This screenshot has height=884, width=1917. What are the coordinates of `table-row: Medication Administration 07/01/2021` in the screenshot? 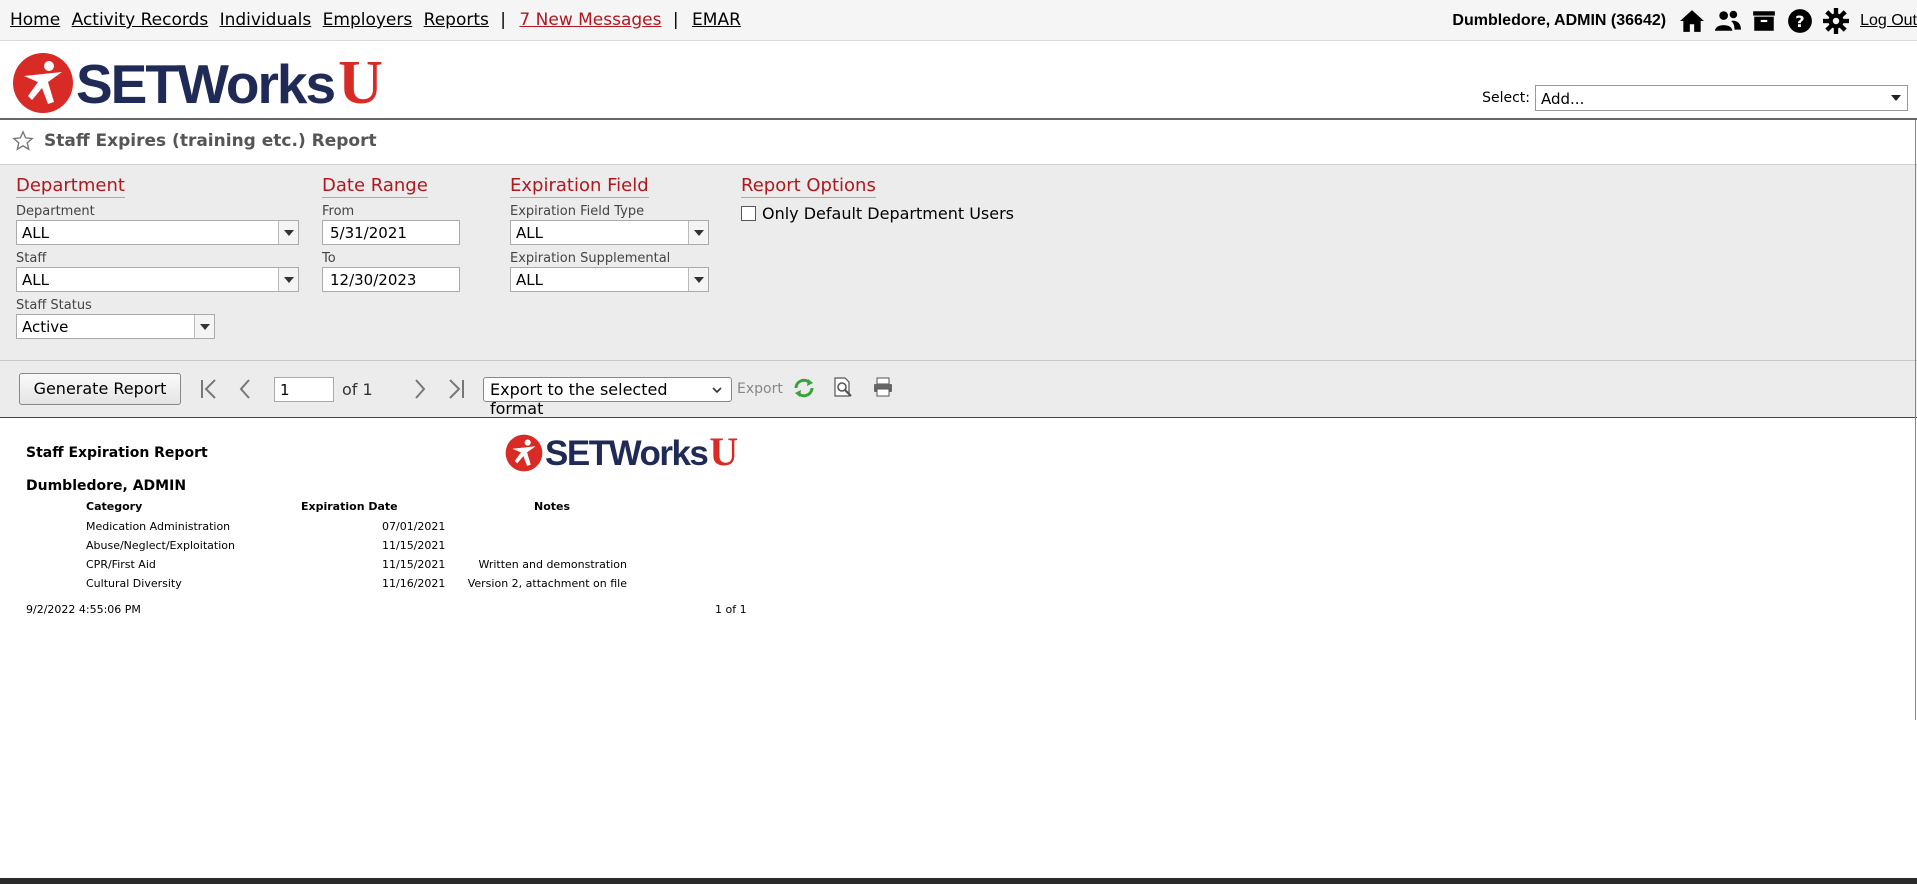 It's located at (380, 529).